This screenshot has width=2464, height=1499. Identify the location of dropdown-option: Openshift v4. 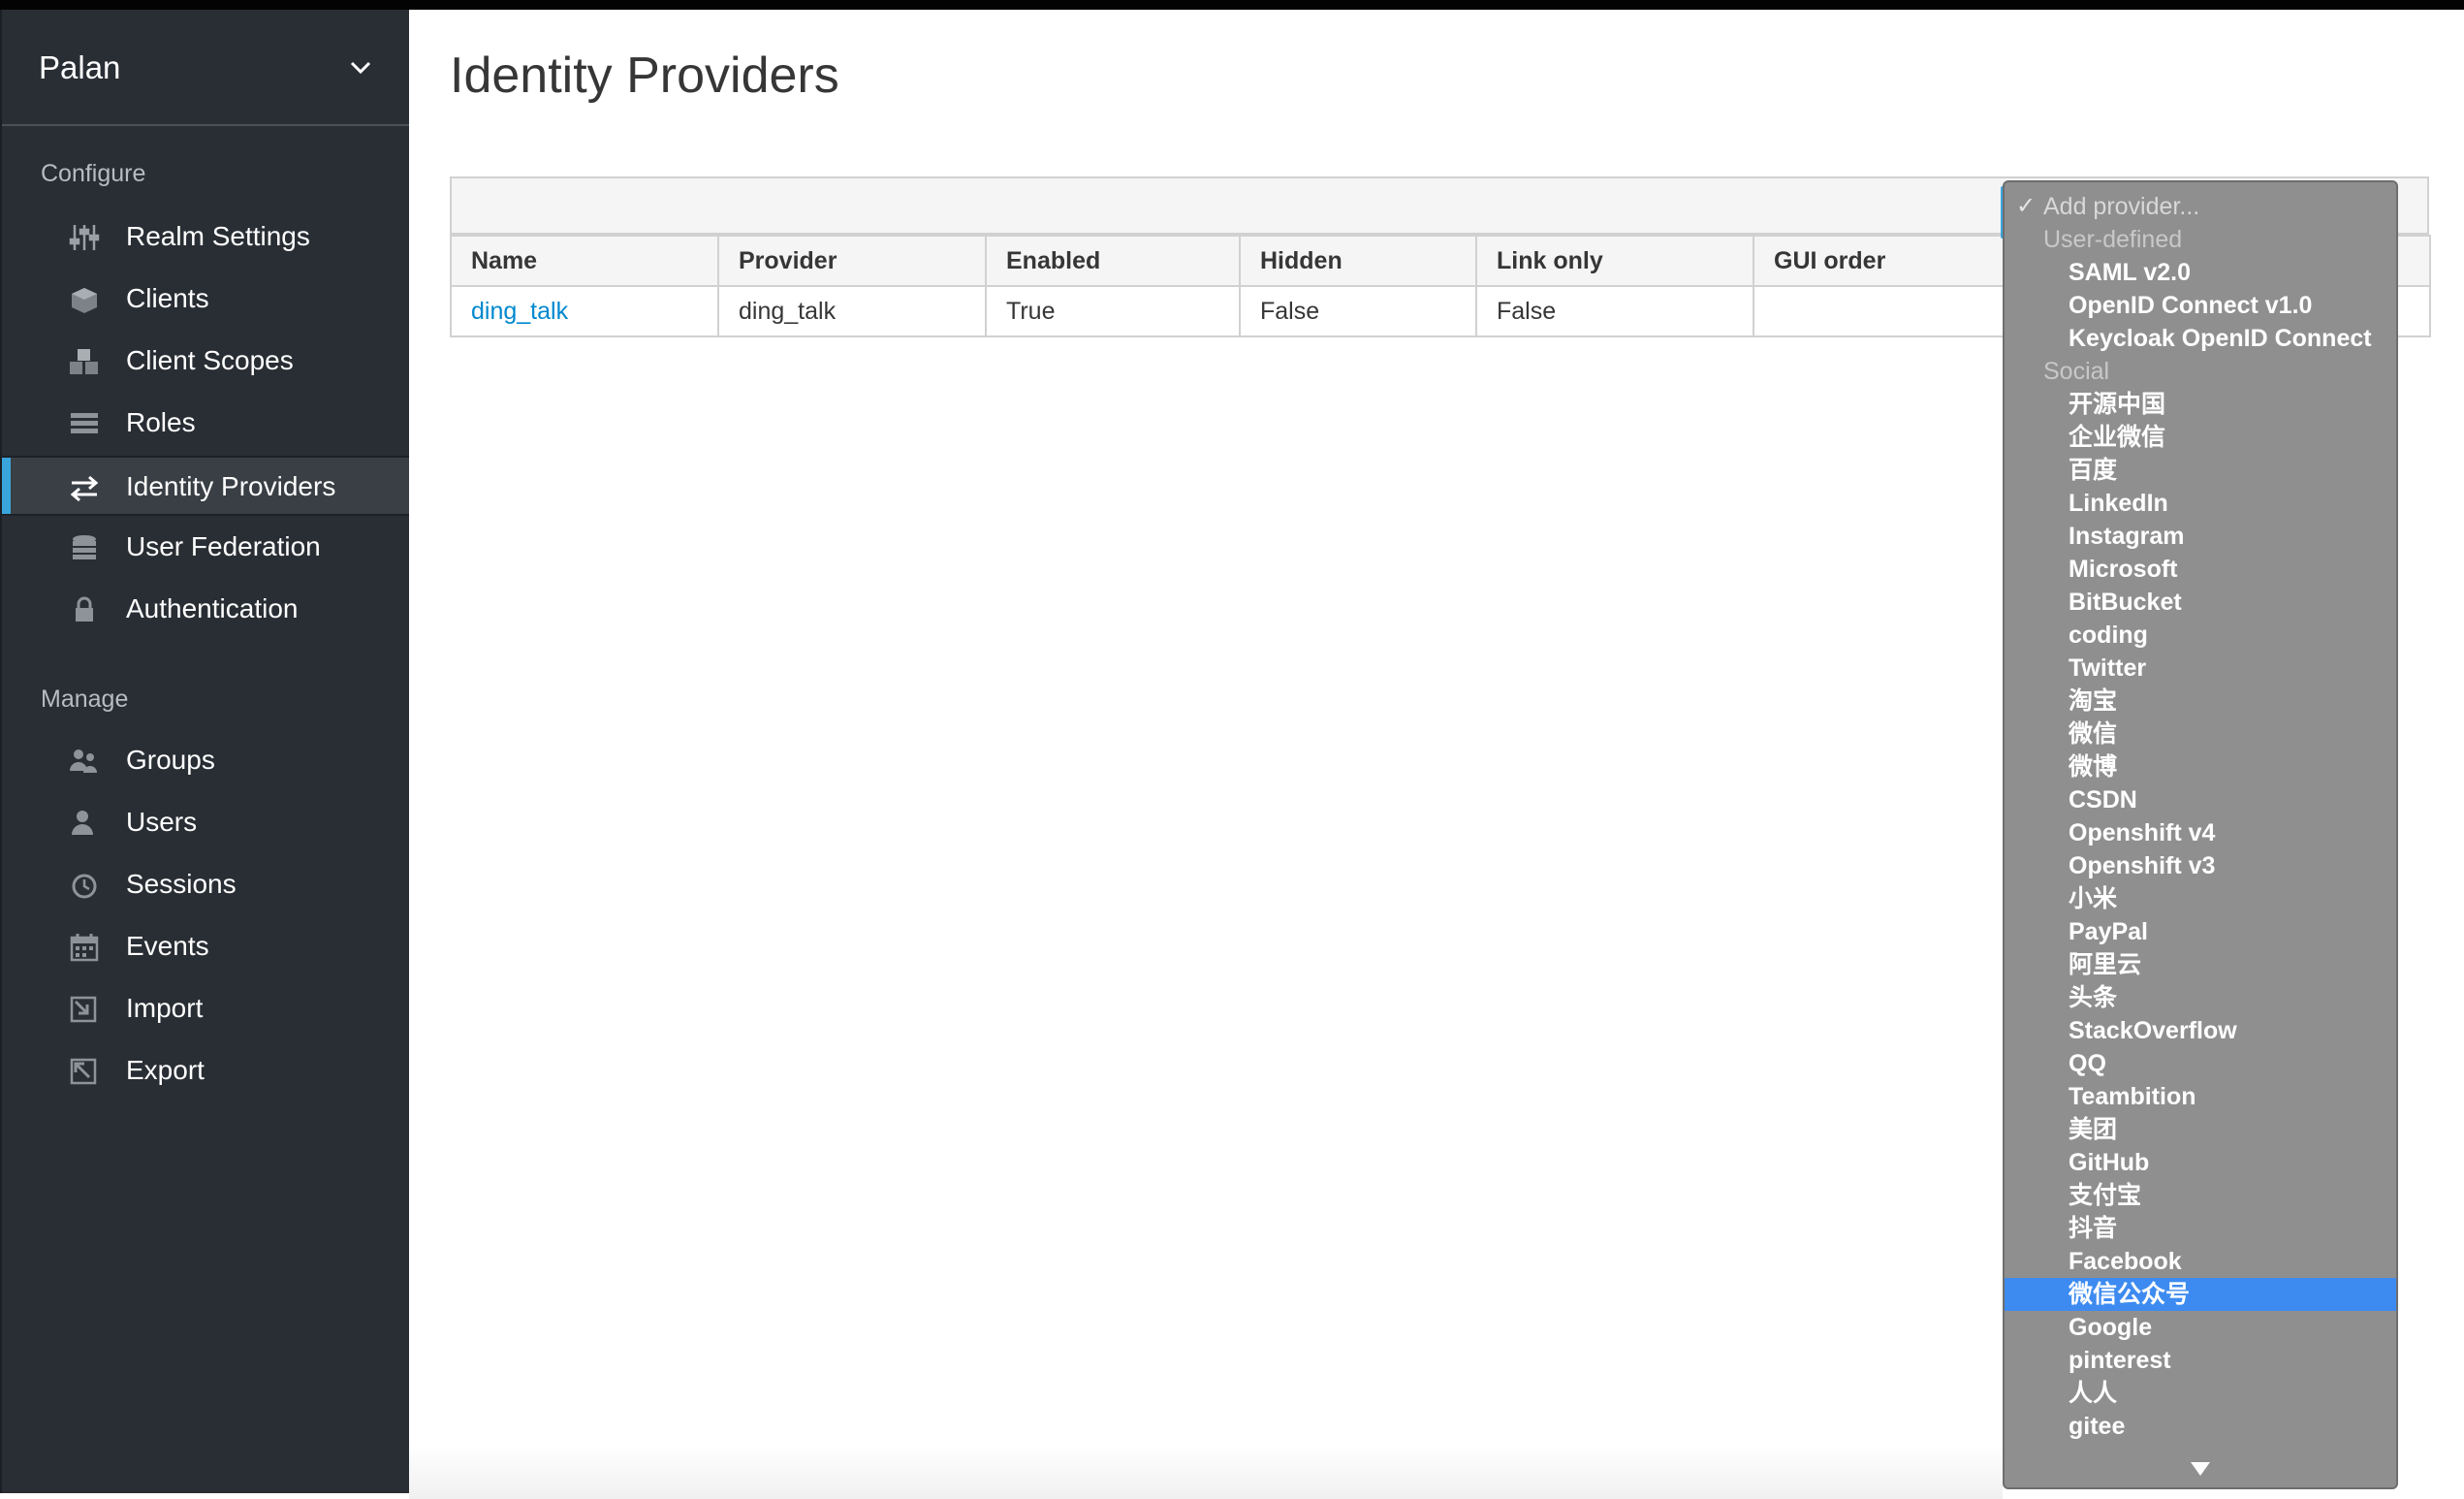
(2200, 833).